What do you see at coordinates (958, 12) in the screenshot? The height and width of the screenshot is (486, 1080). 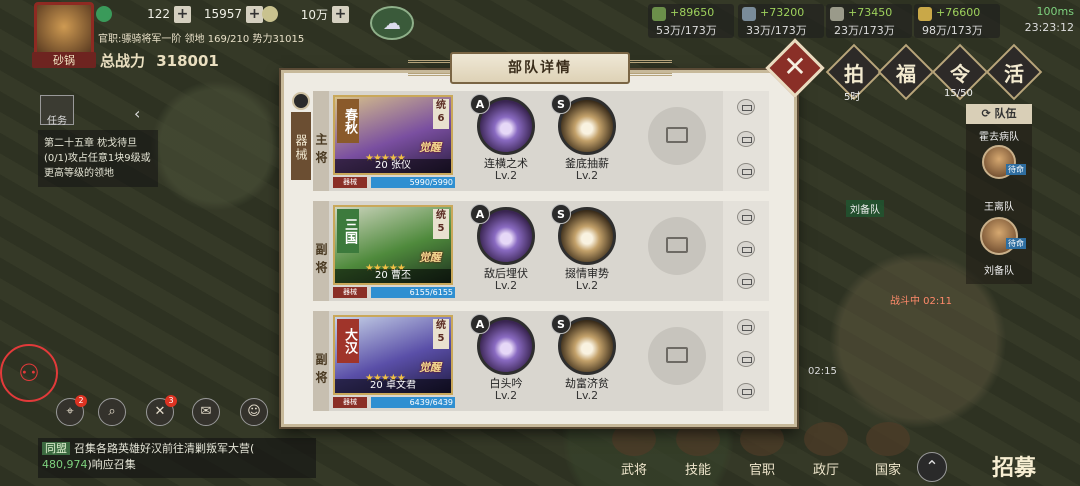 I see `grain-delta: +76600` at bounding box center [958, 12].